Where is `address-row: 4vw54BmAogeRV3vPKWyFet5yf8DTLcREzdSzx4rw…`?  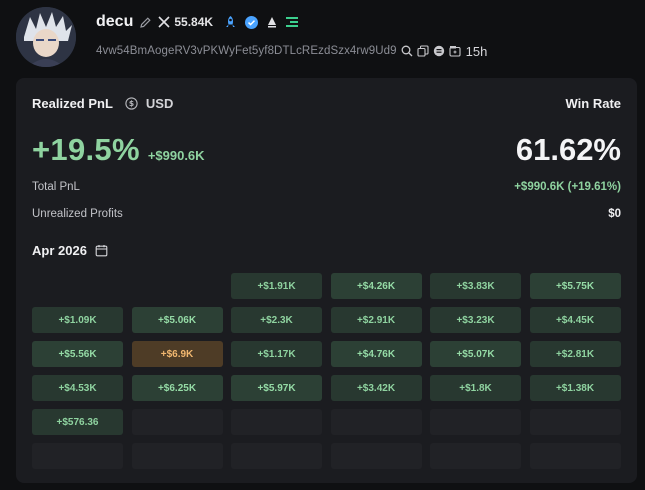 address-row: 4vw54BmAogeRV3vPKWyFet5yf8DTLcREzdSzx4rw… is located at coordinates (291, 51).